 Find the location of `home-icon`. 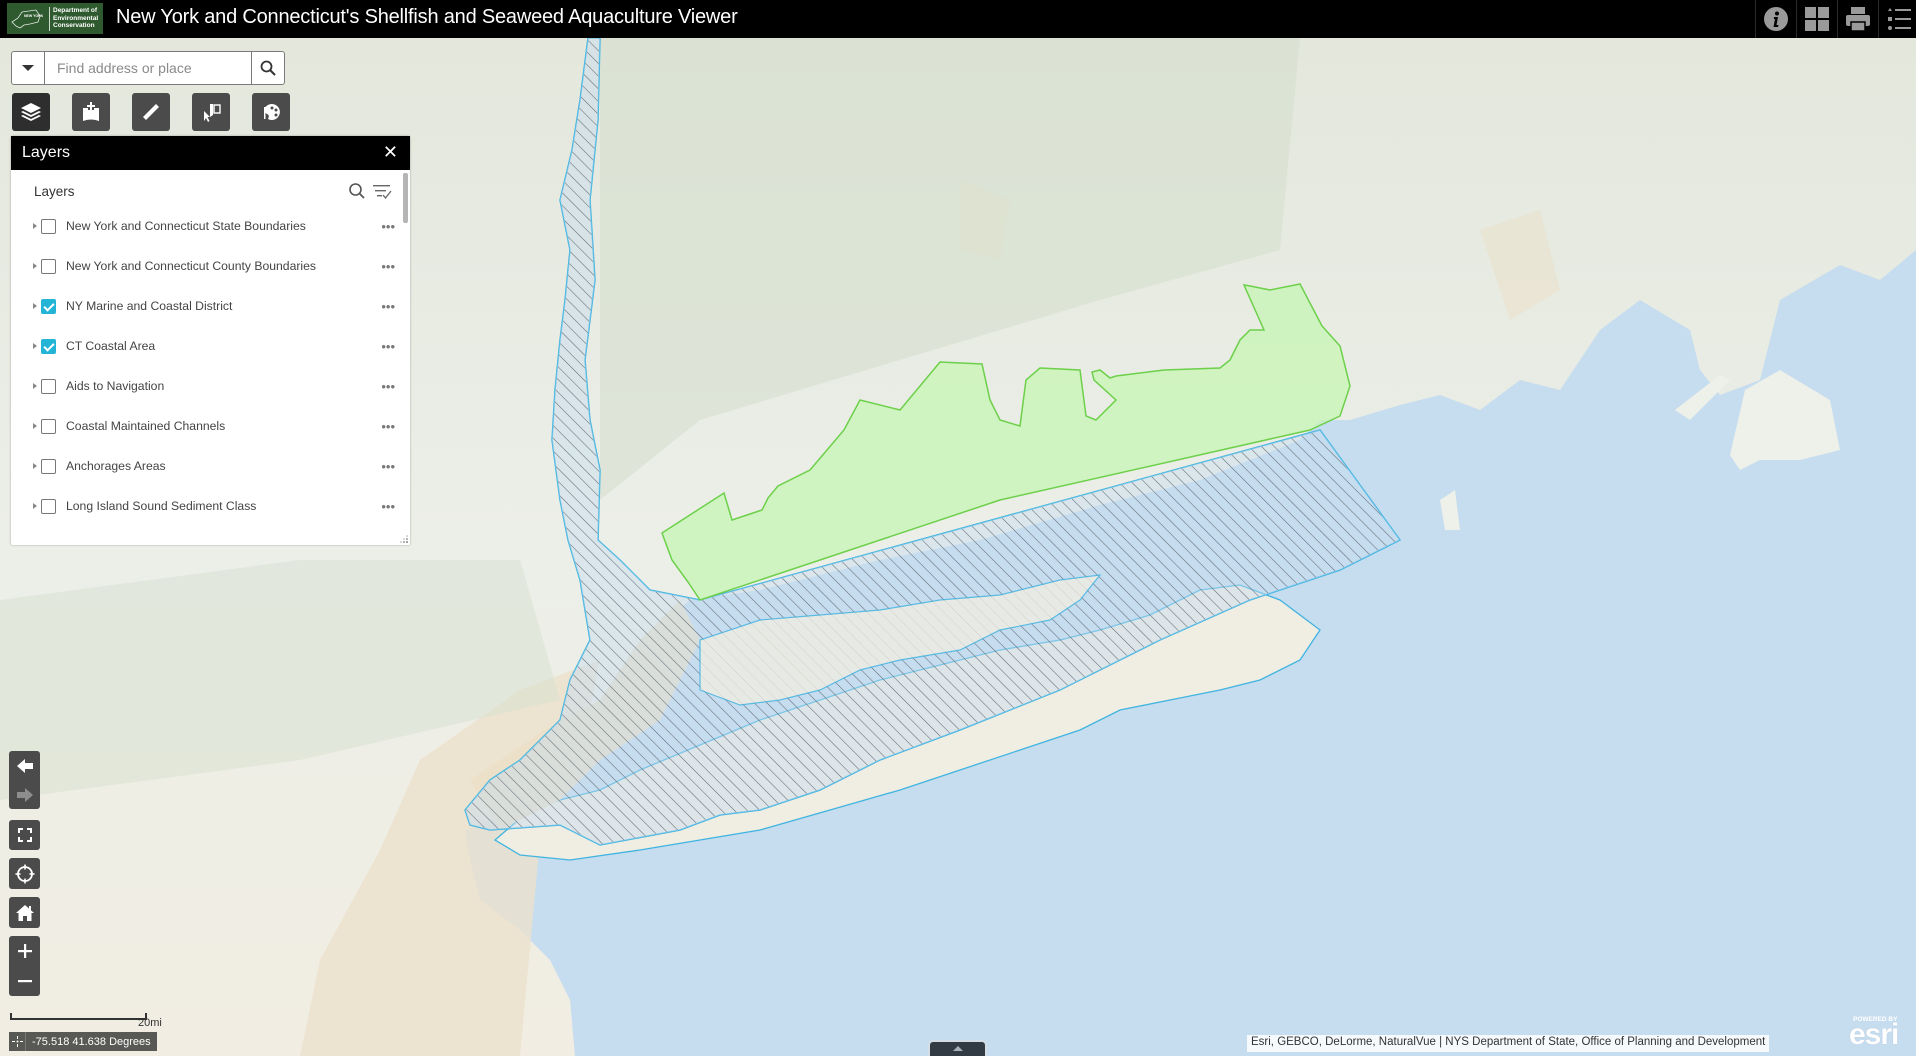

home-icon is located at coordinates (24, 912).